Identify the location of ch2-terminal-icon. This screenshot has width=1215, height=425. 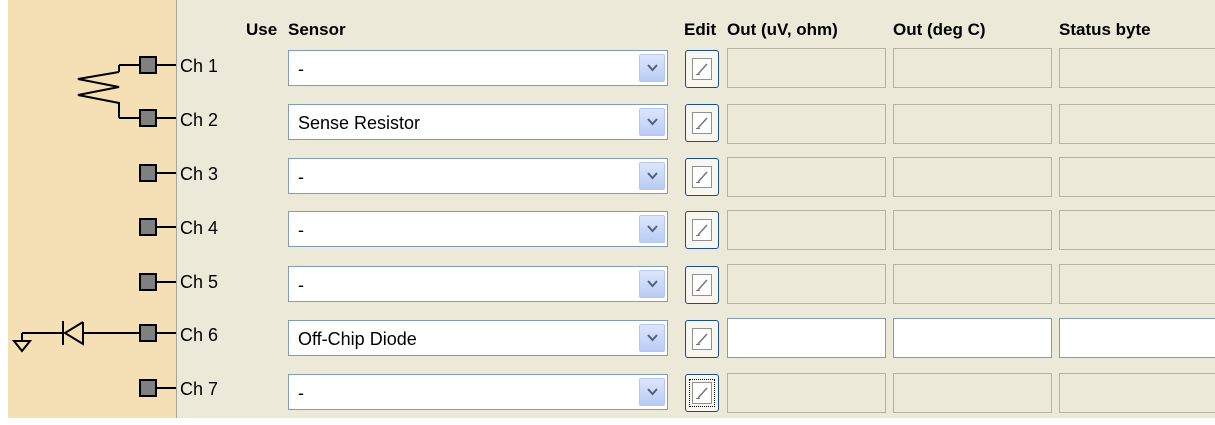
(148, 118).